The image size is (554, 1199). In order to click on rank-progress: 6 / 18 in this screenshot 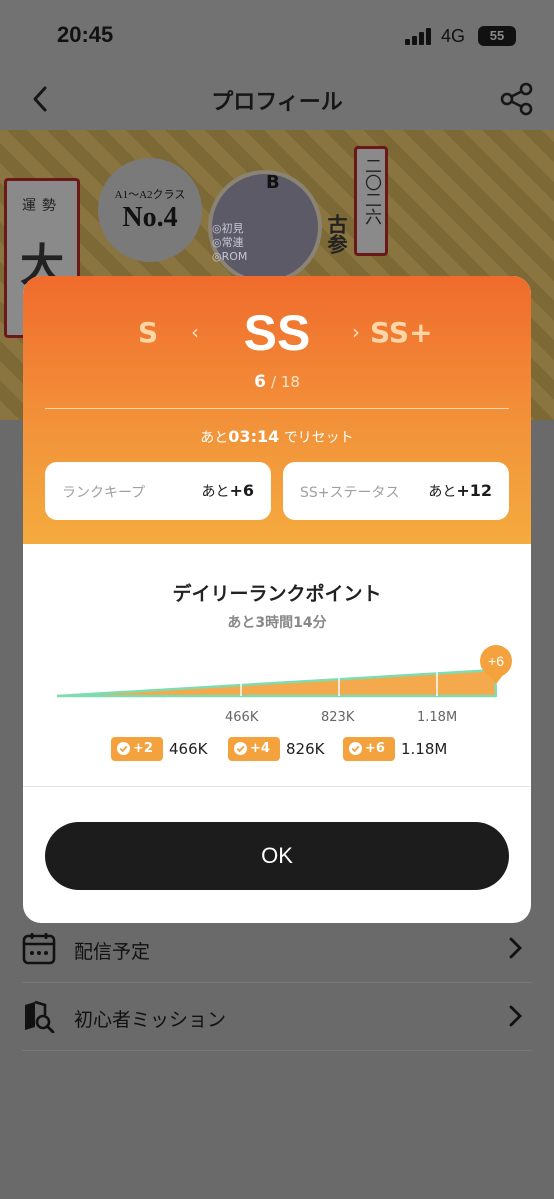, I will do `click(277, 382)`.